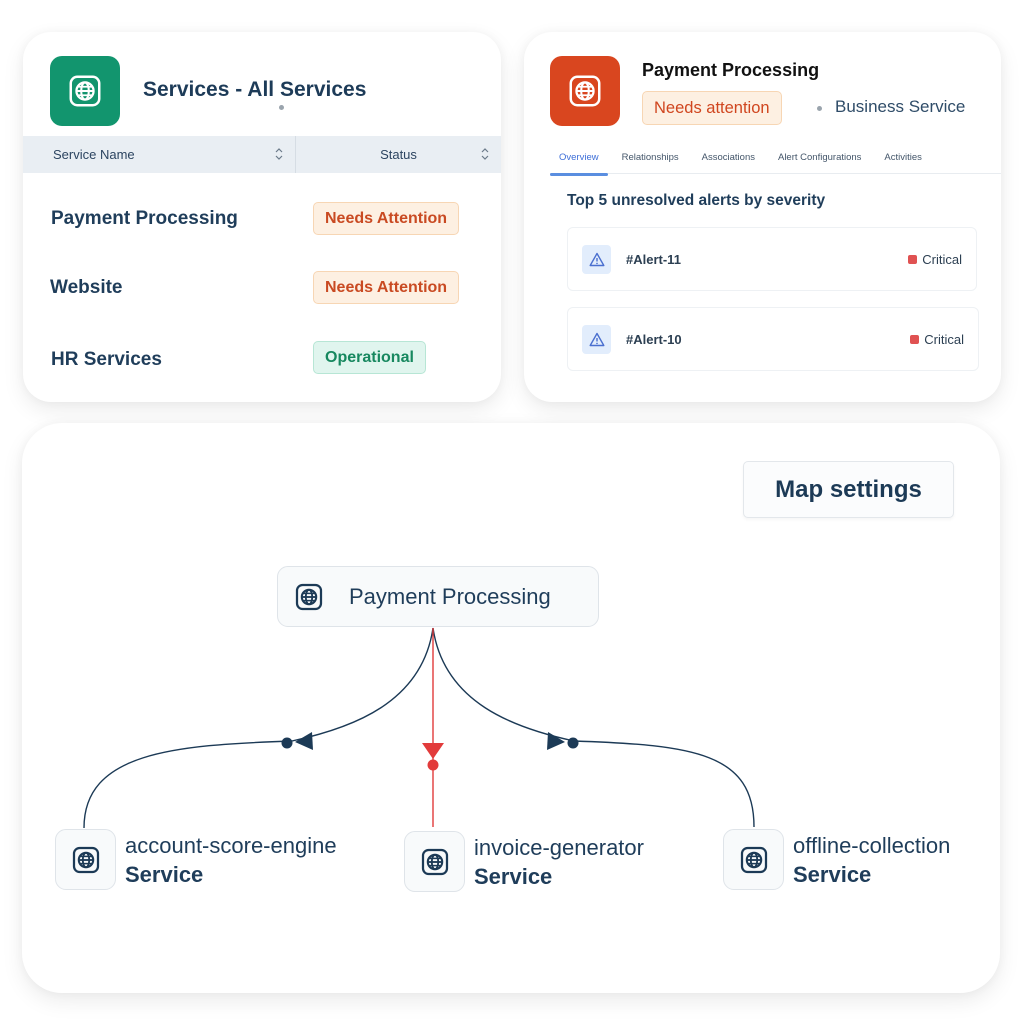  What do you see at coordinates (593, 727) in the screenshot?
I see `edge-offline-collection` at bounding box center [593, 727].